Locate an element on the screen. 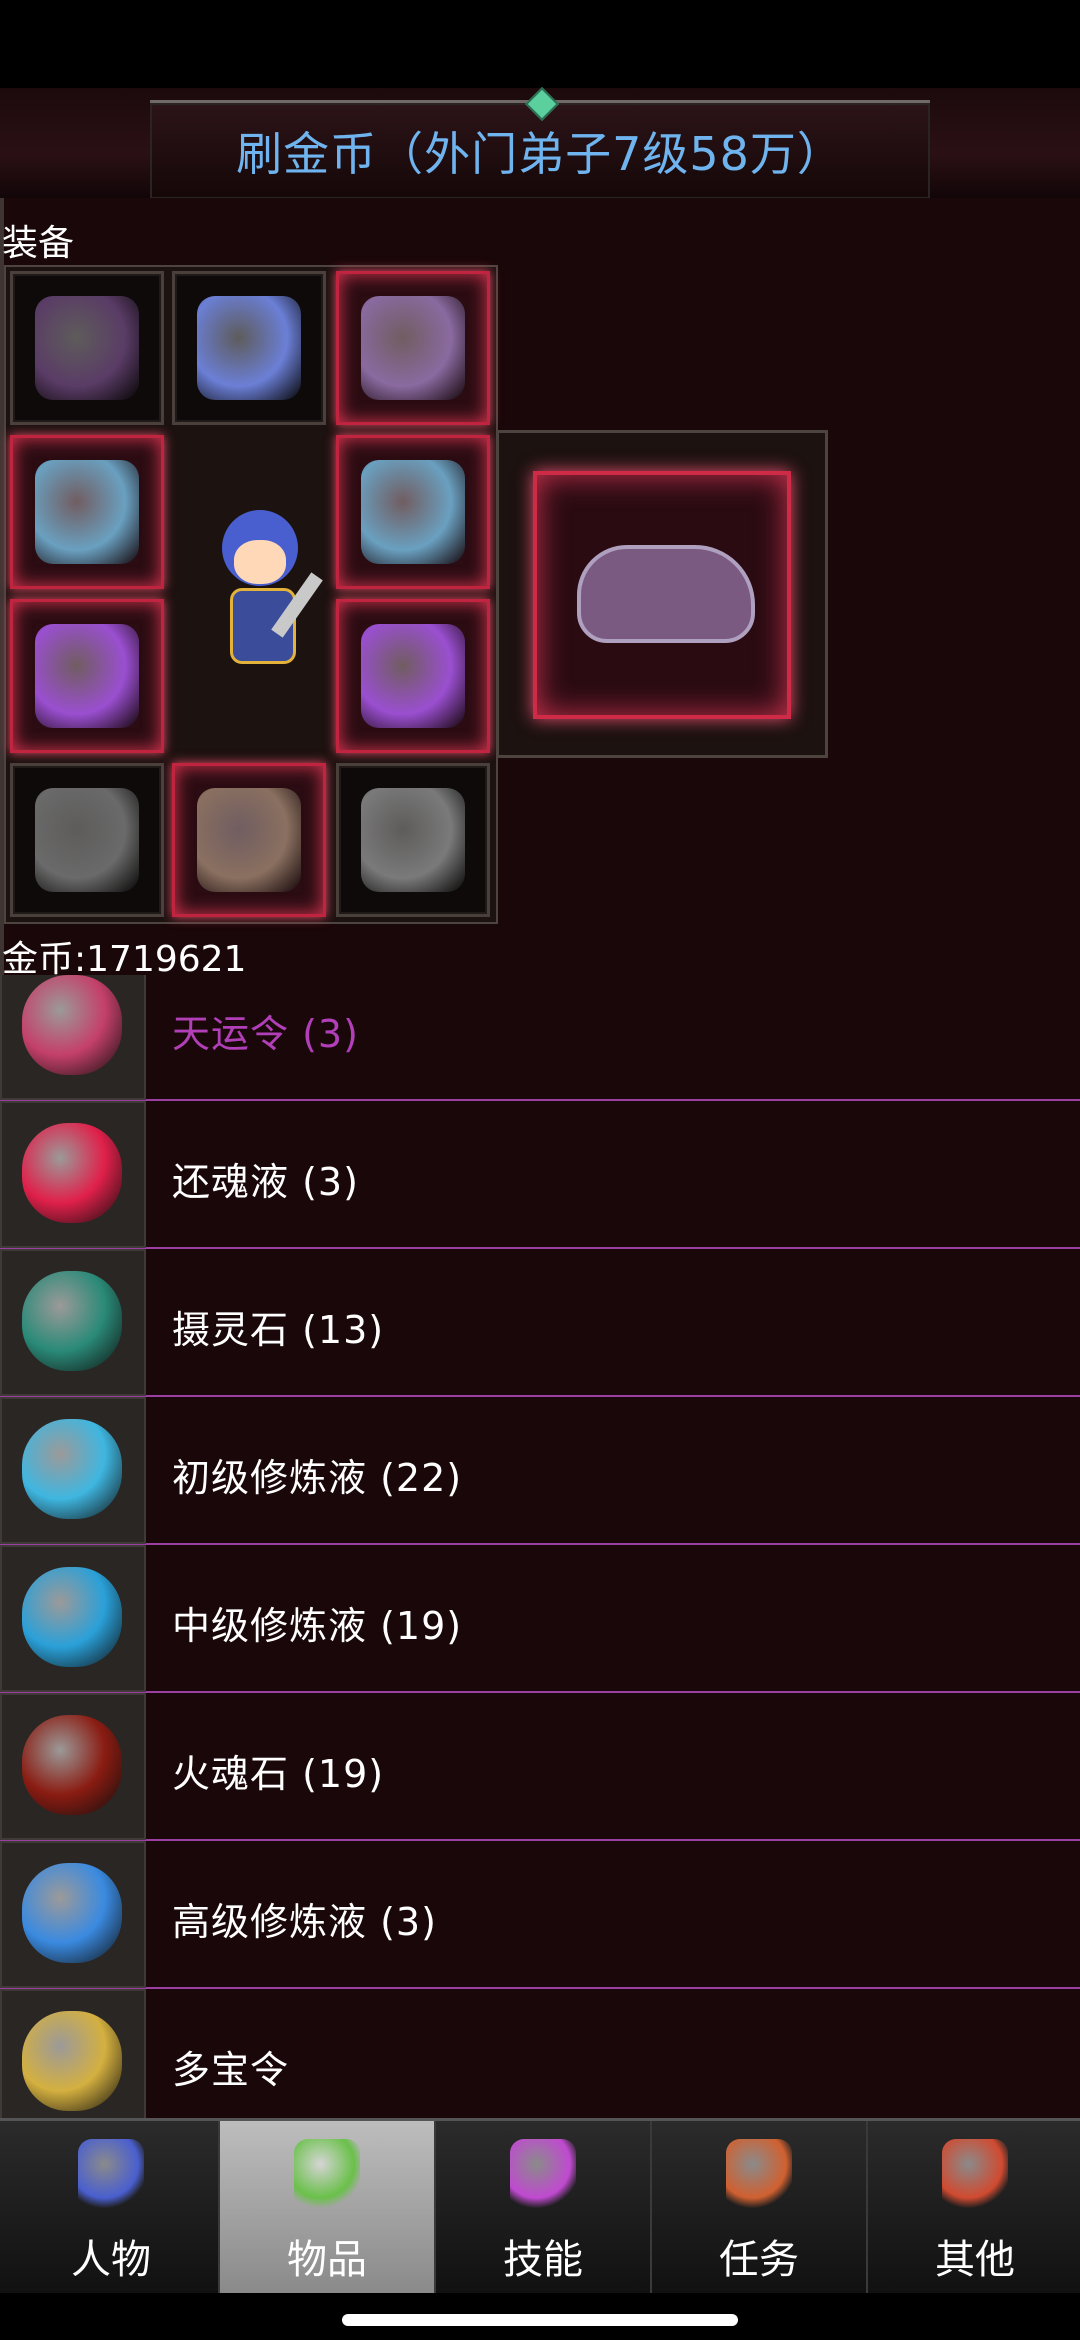 The image size is (1080, 2340). gold-token-icon is located at coordinates (72, 2061).